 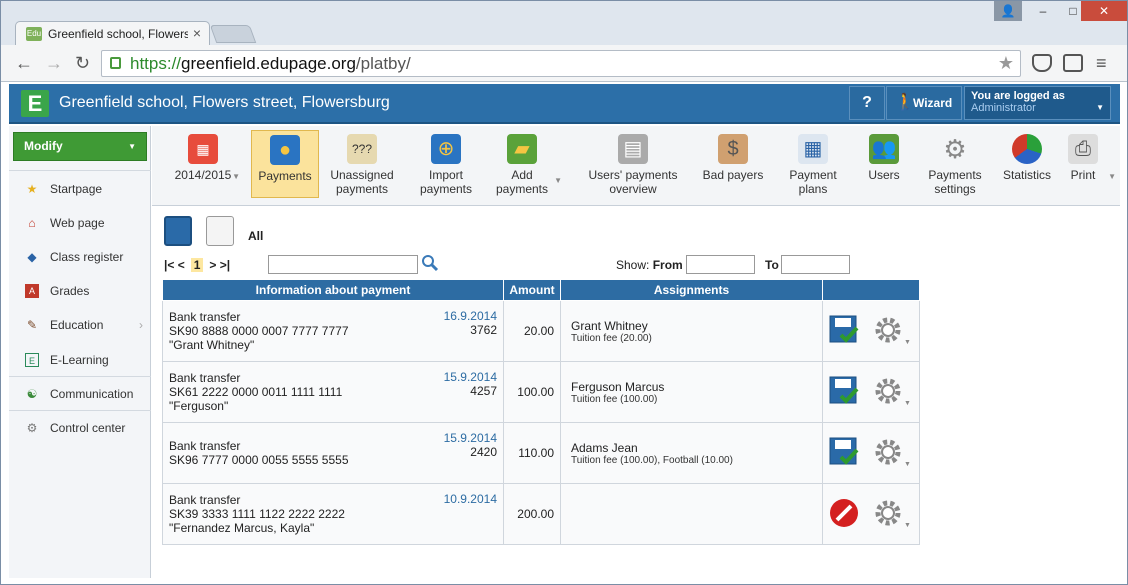 What do you see at coordinates (35, 103) in the screenshot?
I see `edupage-logo: E` at bounding box center [35, 103].